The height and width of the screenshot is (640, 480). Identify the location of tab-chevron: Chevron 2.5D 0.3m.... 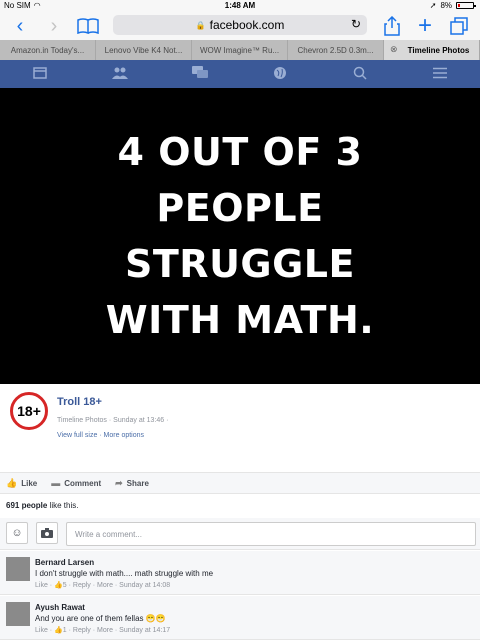
(336, 50).